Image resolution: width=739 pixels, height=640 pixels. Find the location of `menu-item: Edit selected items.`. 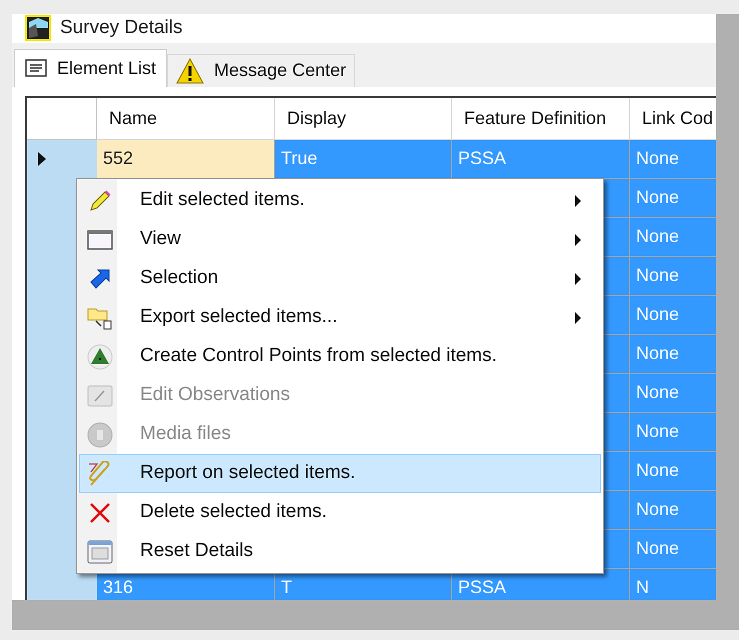

menu-item: Edit selected items. is located at coordinates (340, 200).